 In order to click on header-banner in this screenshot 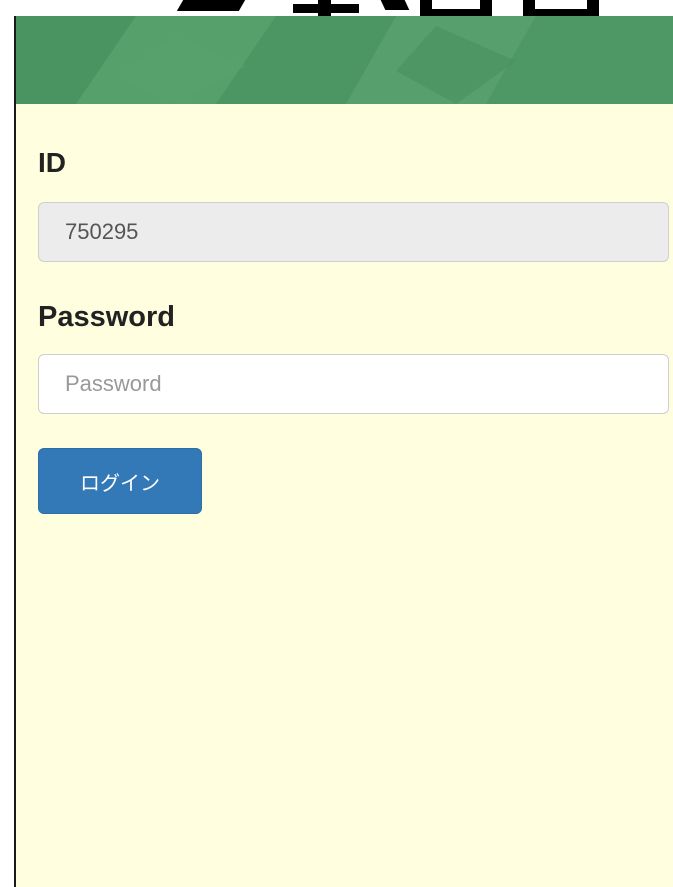, I will do `click(344, 60)`.